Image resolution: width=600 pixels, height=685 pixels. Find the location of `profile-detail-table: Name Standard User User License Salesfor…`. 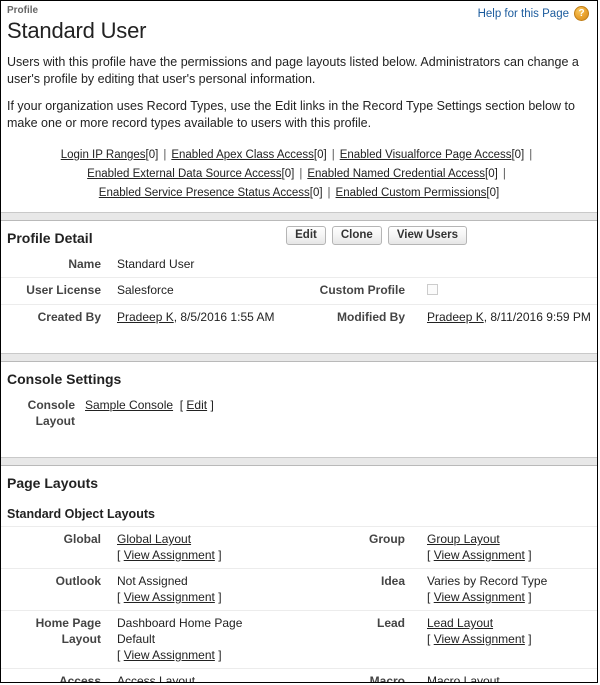

profile-detail-table: Name Standard User User License Salesfor… is located at coordinates (299, 291).